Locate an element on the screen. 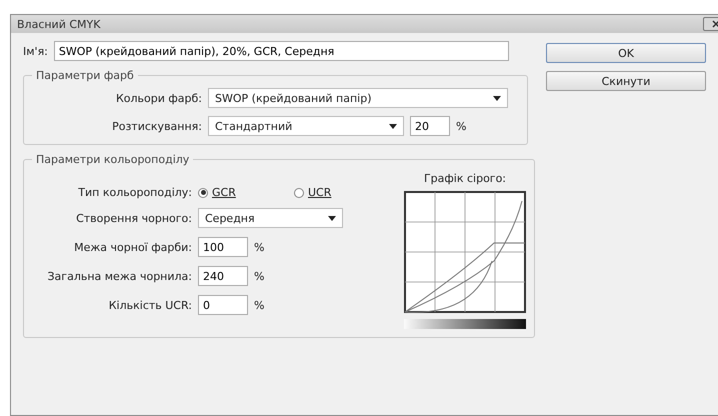  ok-button: OK is located at coordinates (626, 53).